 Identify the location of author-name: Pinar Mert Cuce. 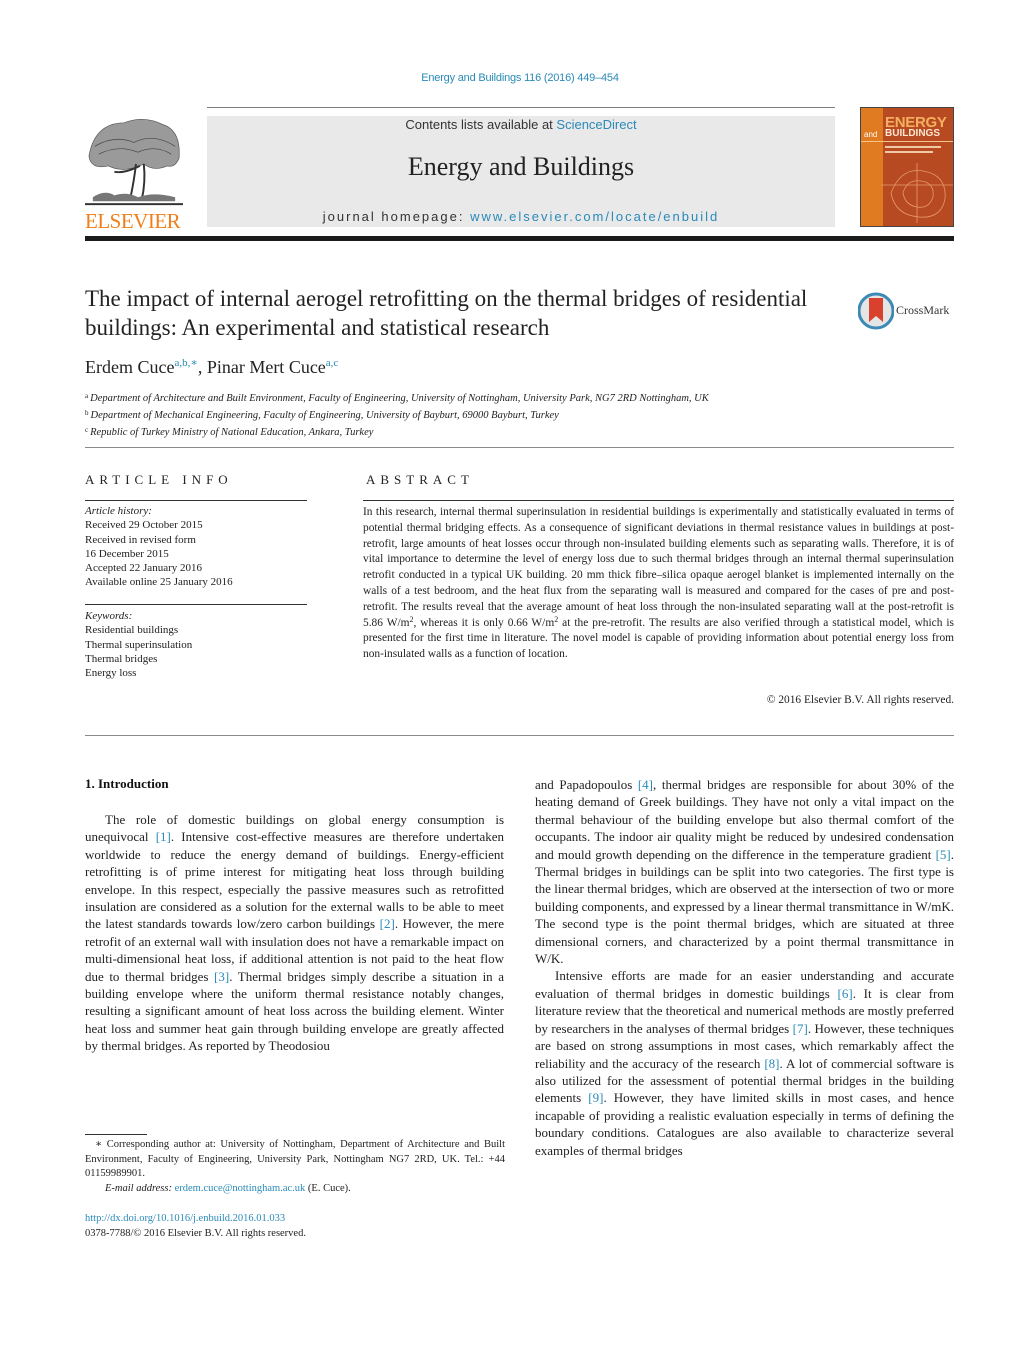
(266, 367).